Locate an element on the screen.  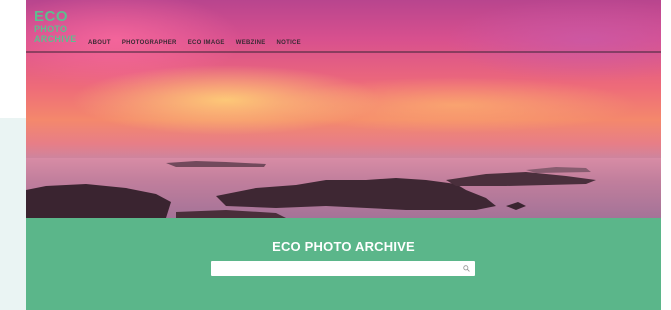
nav-item-about: ABOUT is located at coordinates (99, 43).